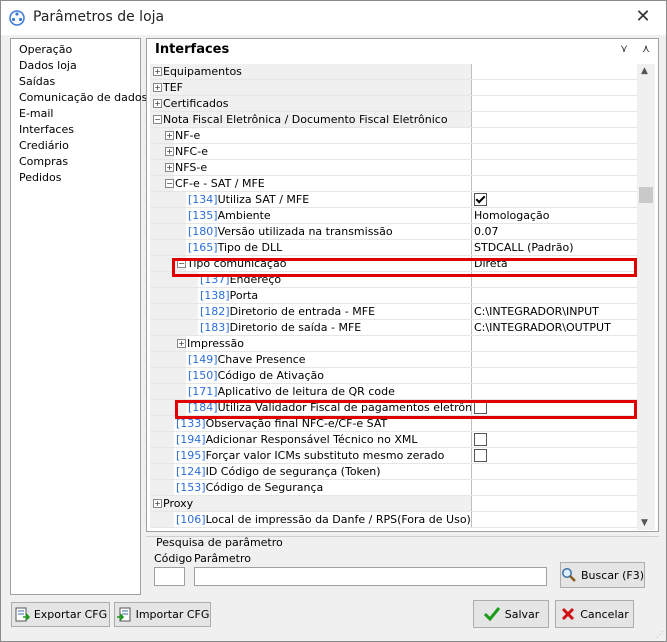 This screenshot has width=667, height=642. Describe the element at coordinates (660, 634) in the screenshot. I see `resize-grip-icon: ⋰` at that location.